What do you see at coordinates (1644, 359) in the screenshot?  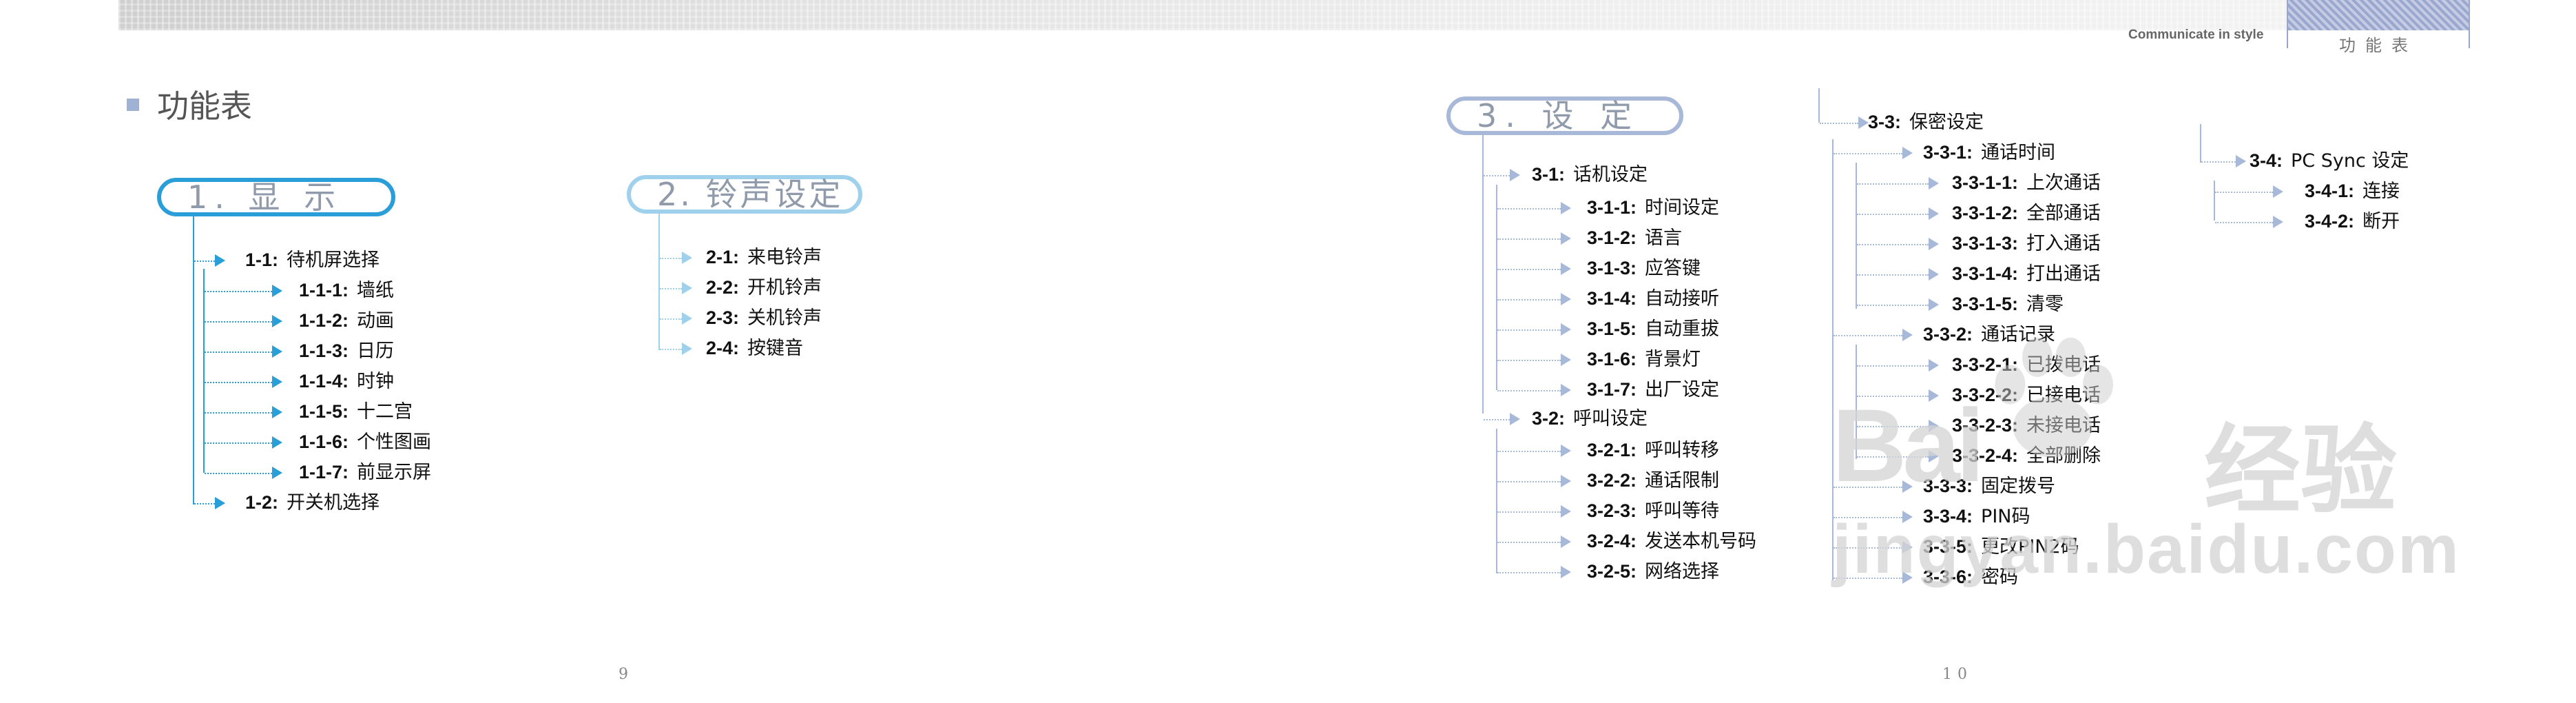 I see `menu-item: 3-1-6: 背景灯` at bounding box center [1644, 359].